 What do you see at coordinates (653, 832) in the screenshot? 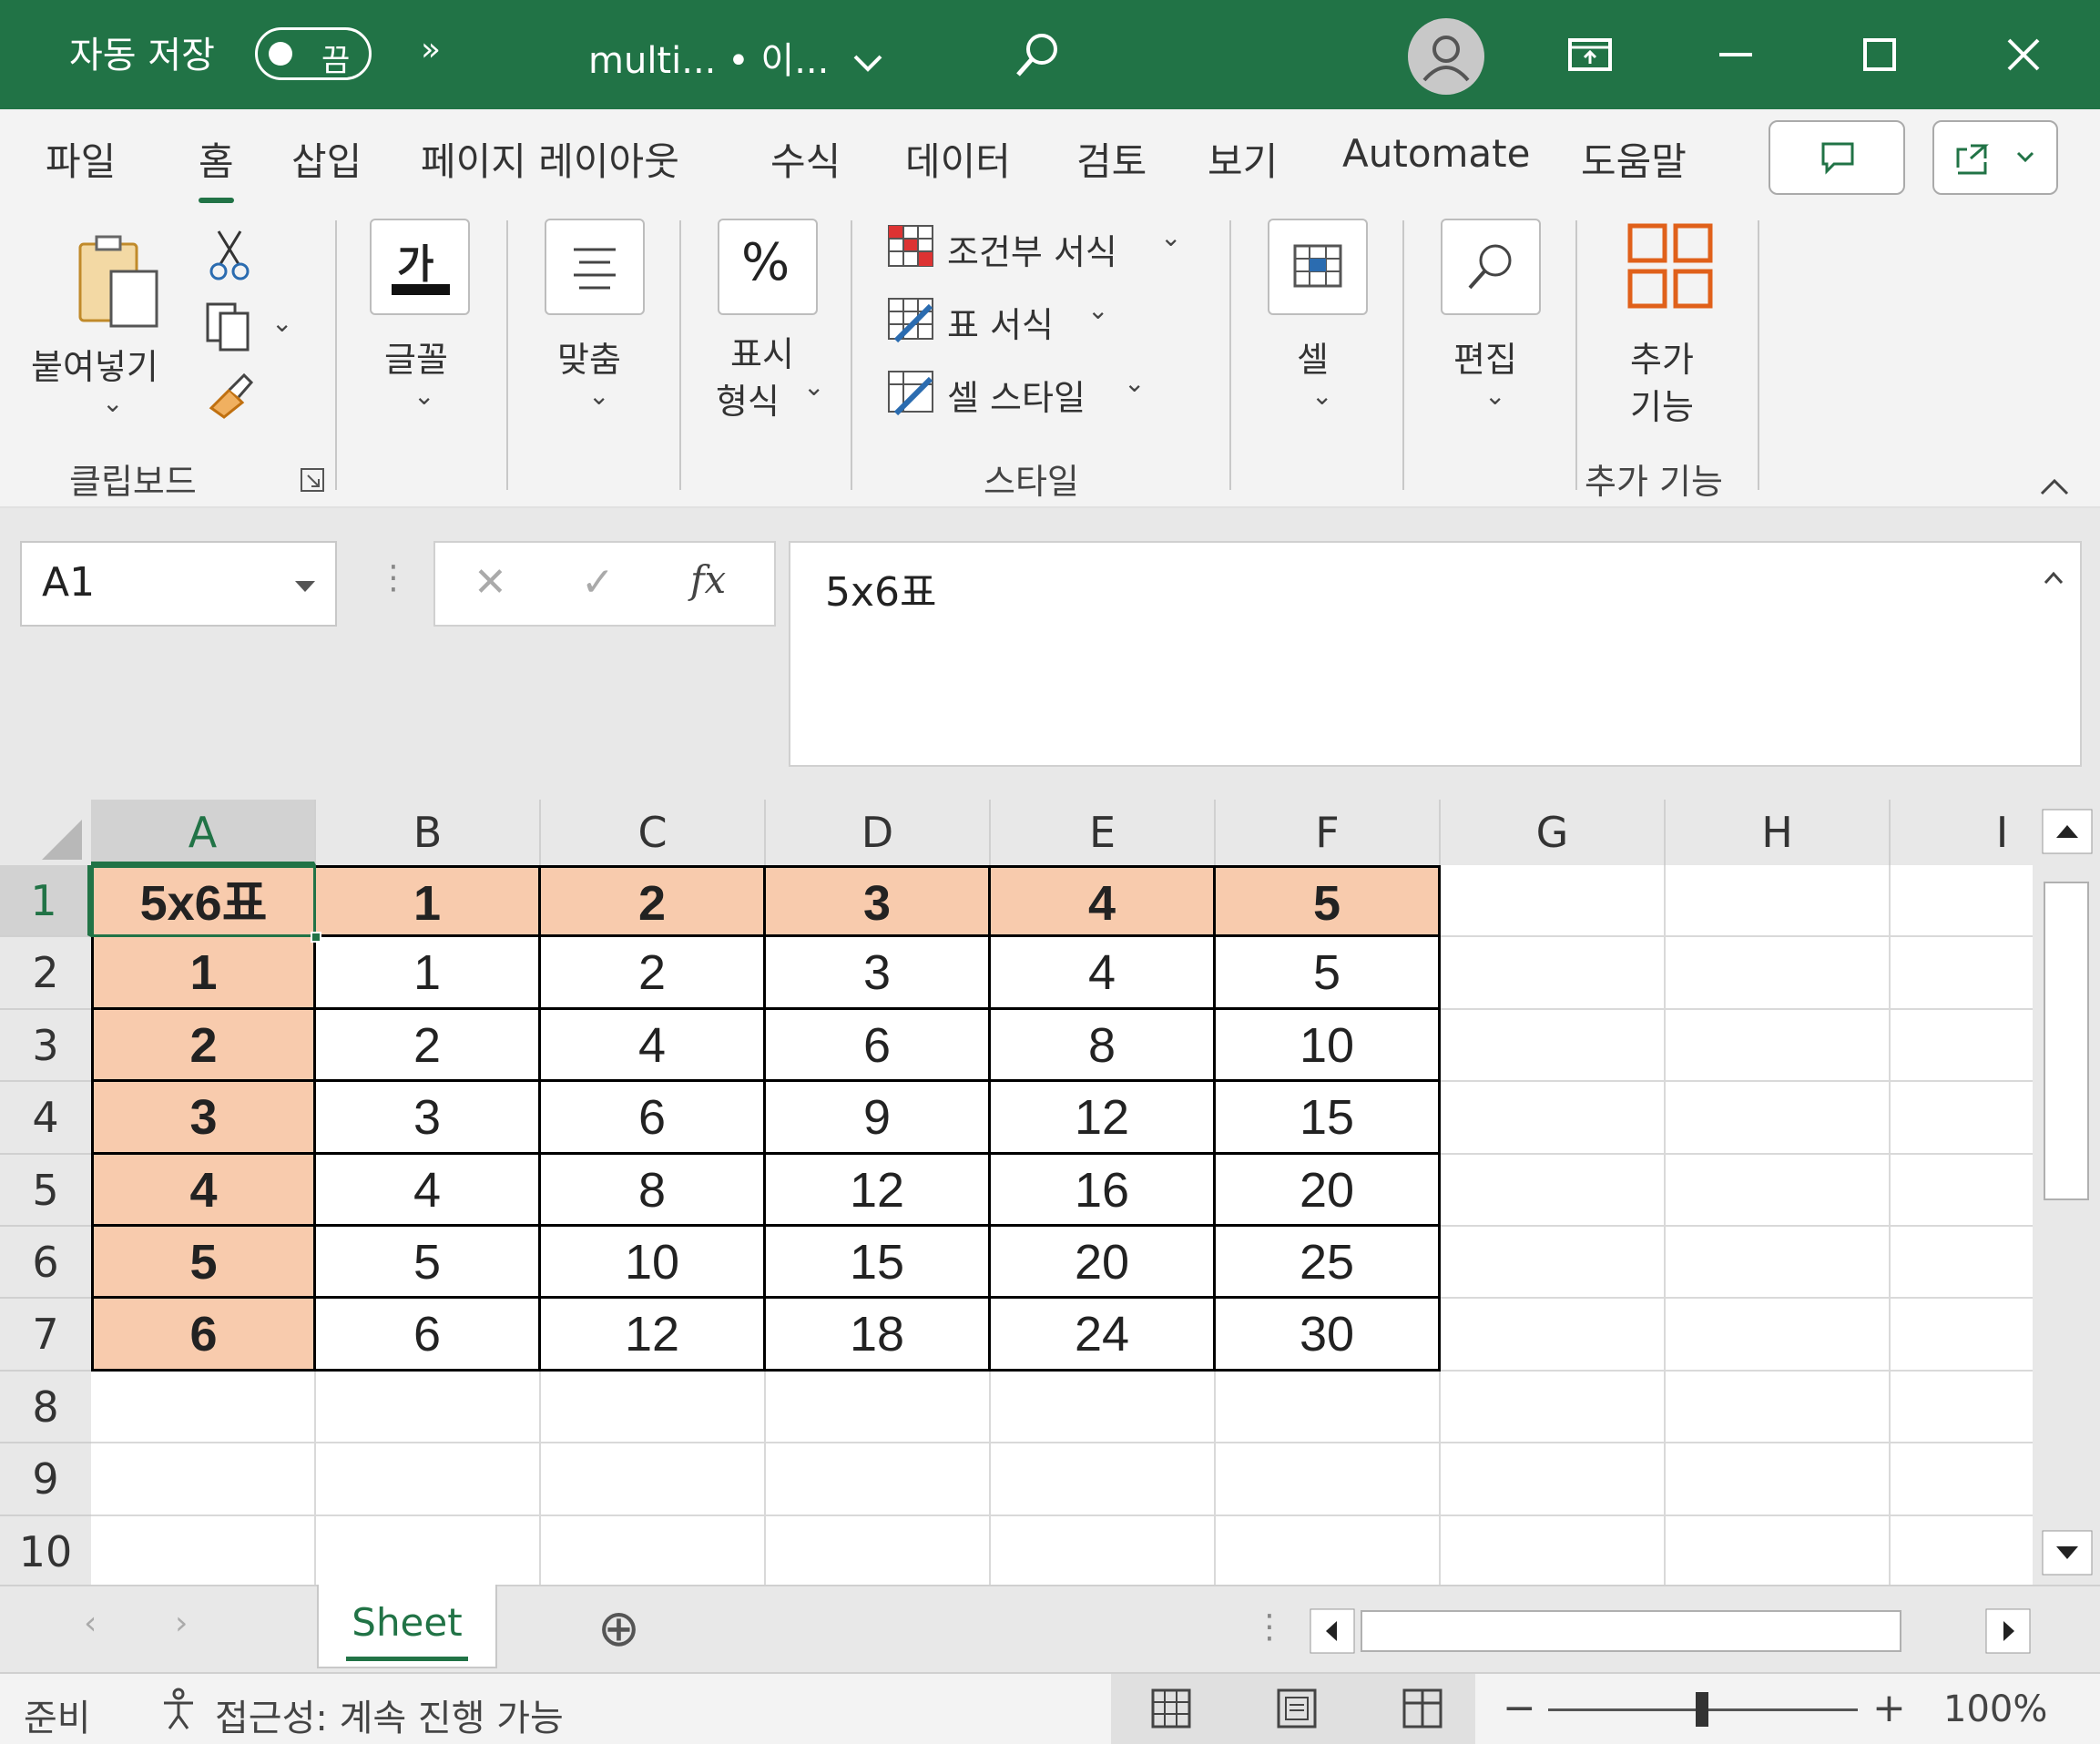
I see `column-header: C` at bounding box center [653, 832].